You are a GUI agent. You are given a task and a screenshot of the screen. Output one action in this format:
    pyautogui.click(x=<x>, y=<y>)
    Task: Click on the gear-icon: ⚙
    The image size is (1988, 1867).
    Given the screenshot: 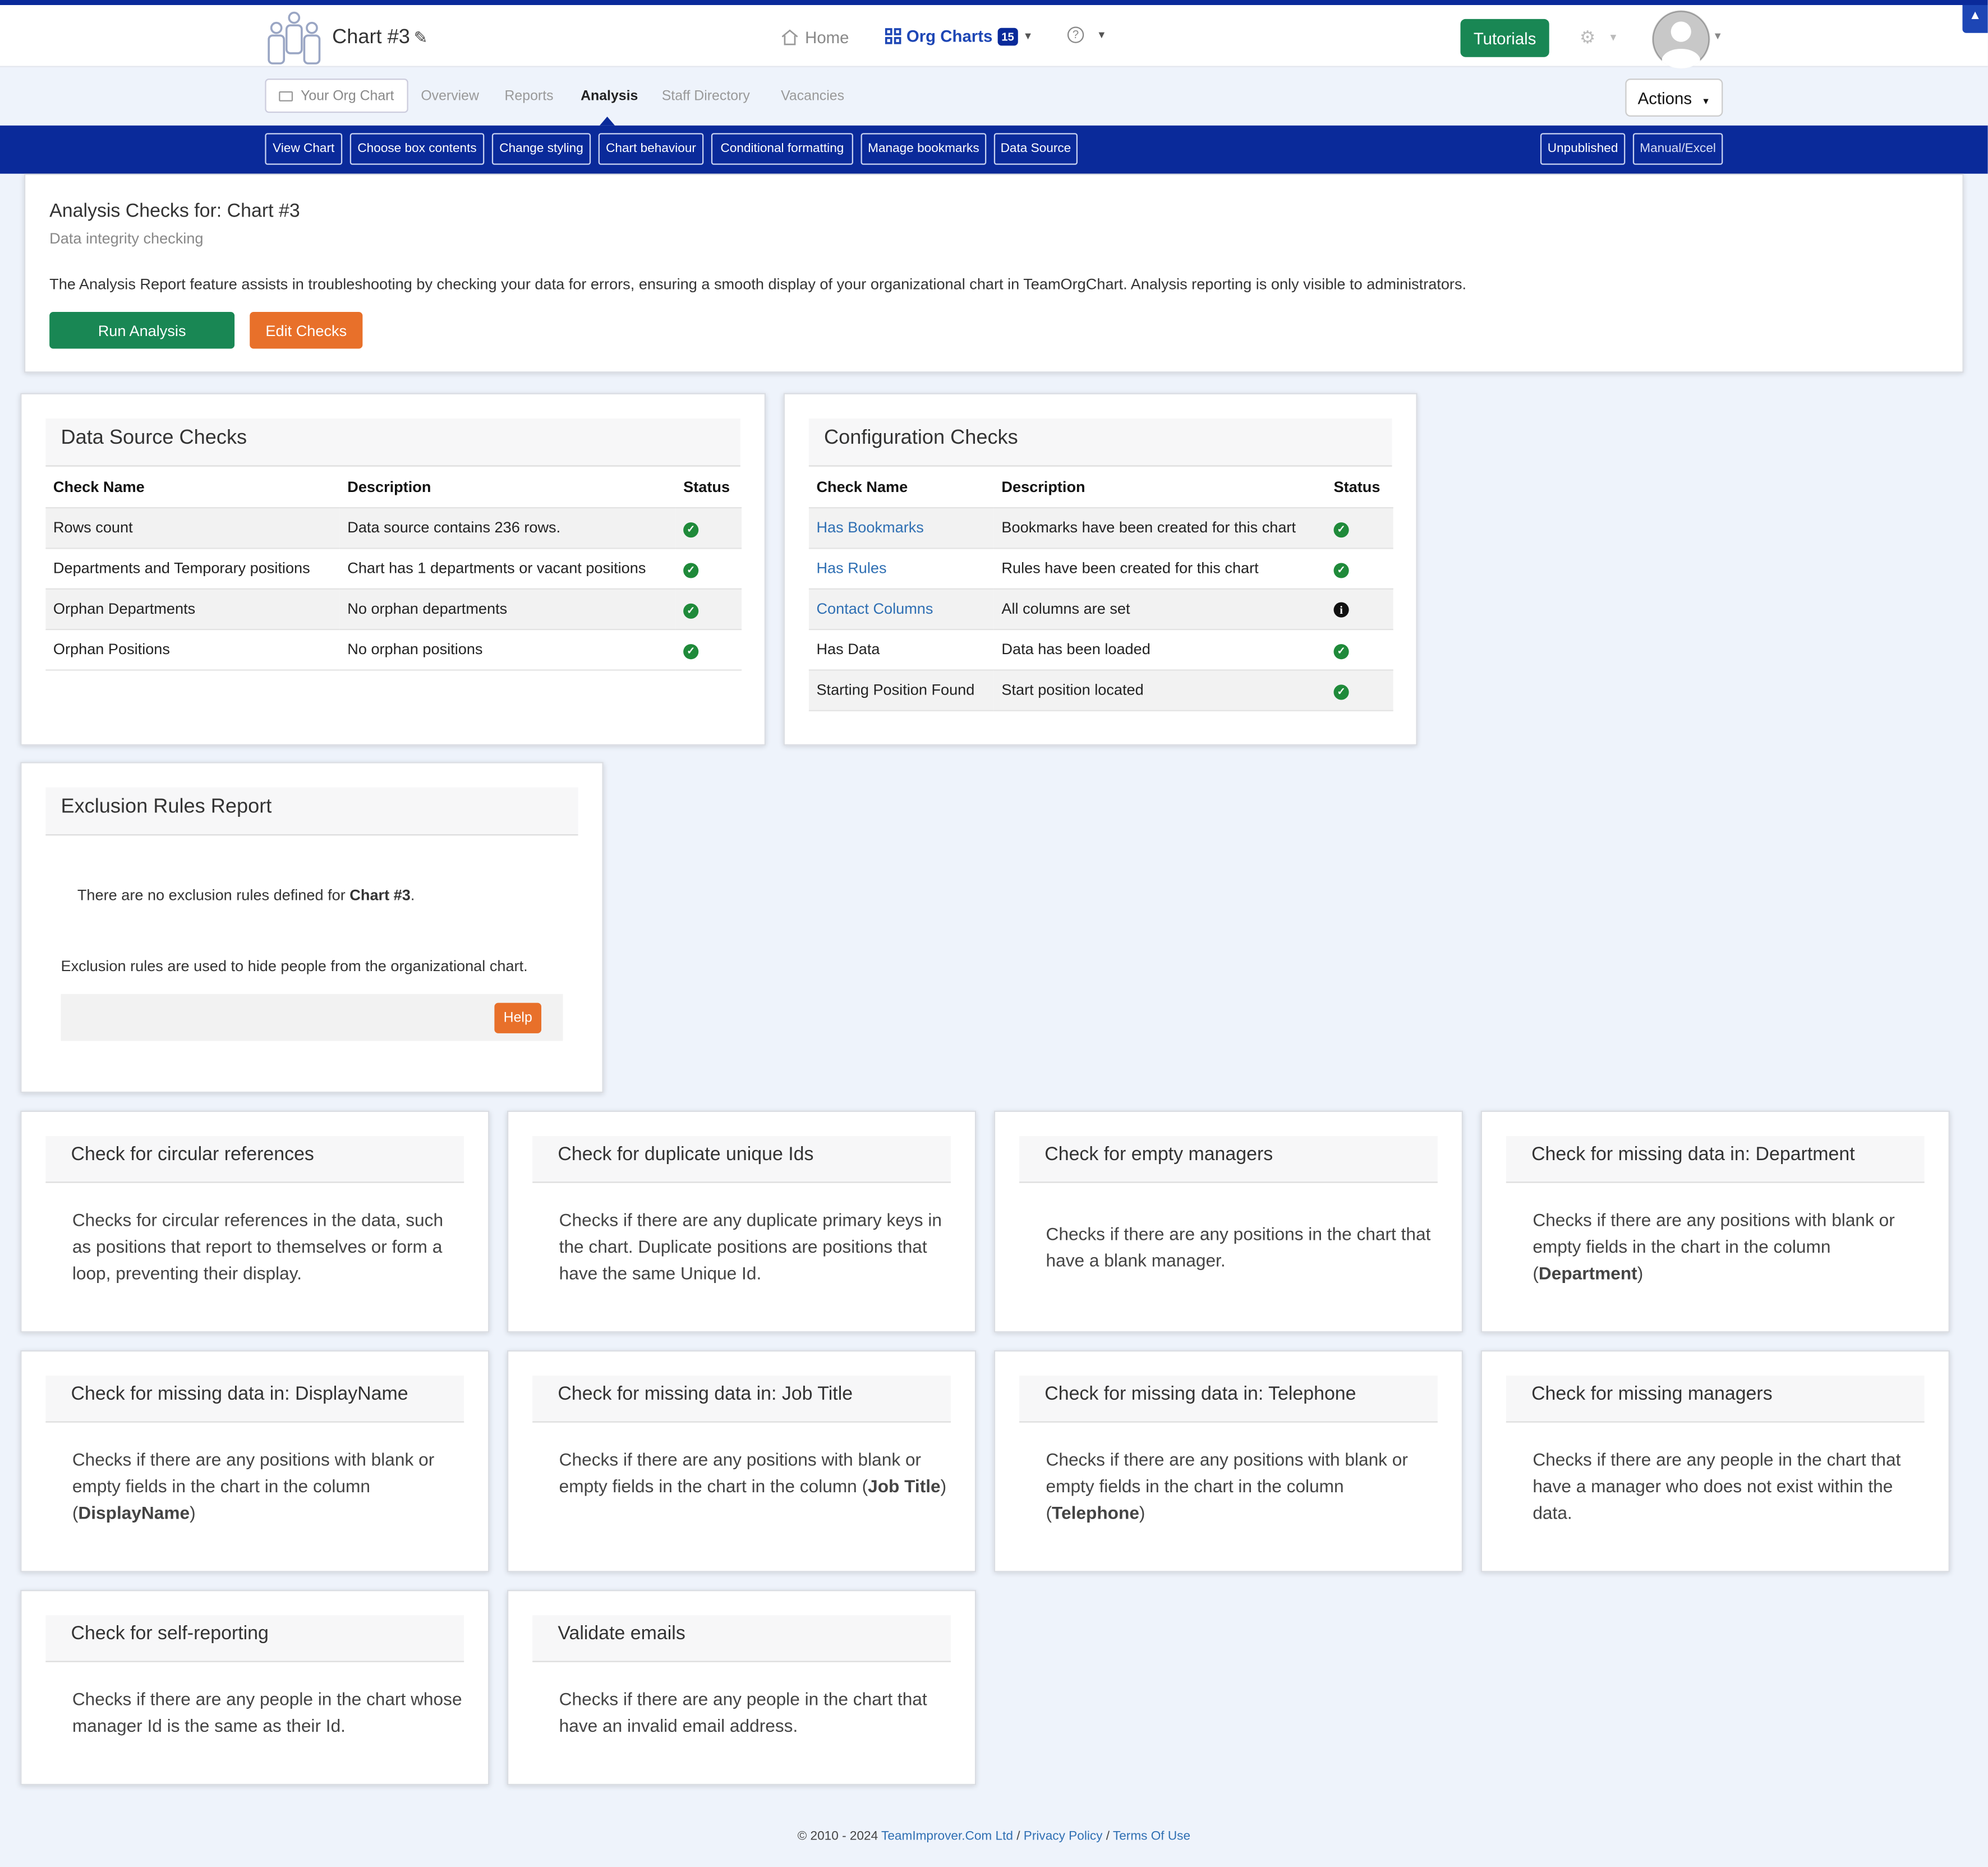 What is the action you would take?
    pyautogui.click(x=1587, y=36)
    